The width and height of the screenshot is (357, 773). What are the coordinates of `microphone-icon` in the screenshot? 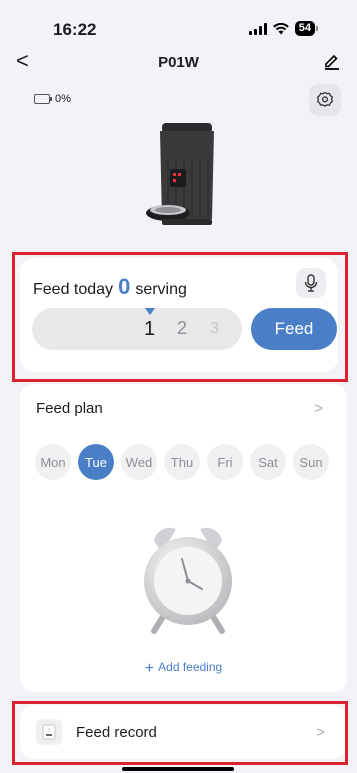 It's located at (311, 283).